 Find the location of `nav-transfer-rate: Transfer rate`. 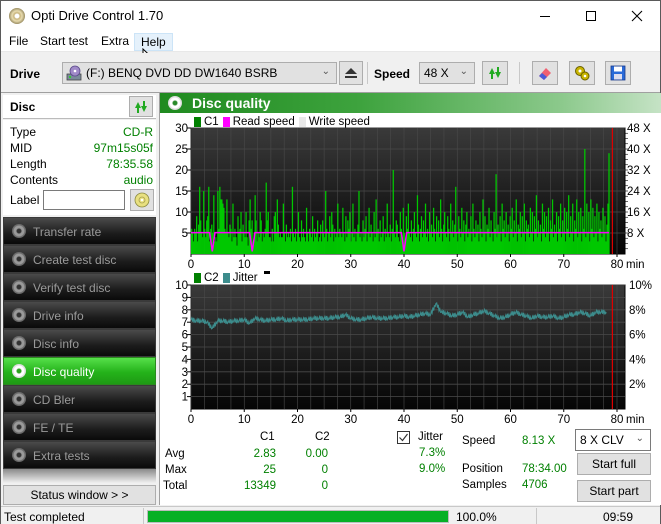

nav-transfer-rate: Transfer rate is located at coordinates (79, 231).